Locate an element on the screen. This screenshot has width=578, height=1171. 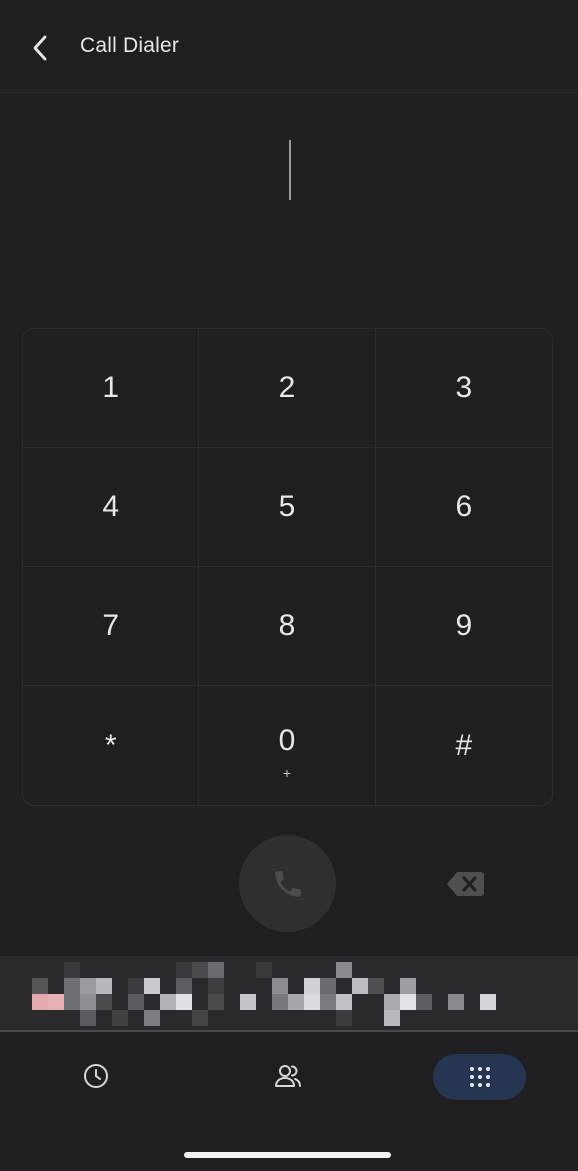
dialpad-icon is located at coordinates (479, 1077).